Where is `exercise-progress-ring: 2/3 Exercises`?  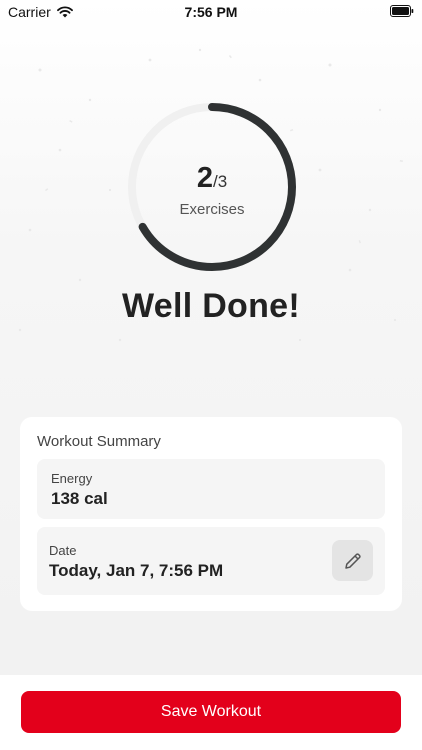 exercise-progress-ring: 2/3 Exercises is located at coordinates (212, 187).